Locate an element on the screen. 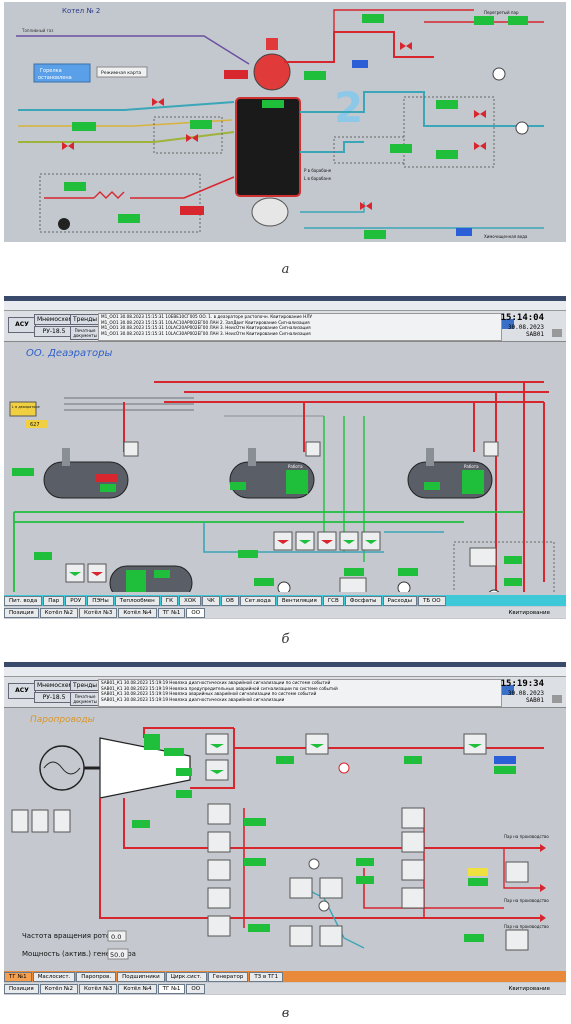 The image size is (571, 1024). unit-number: 2 is located at coordinates (348, 107).